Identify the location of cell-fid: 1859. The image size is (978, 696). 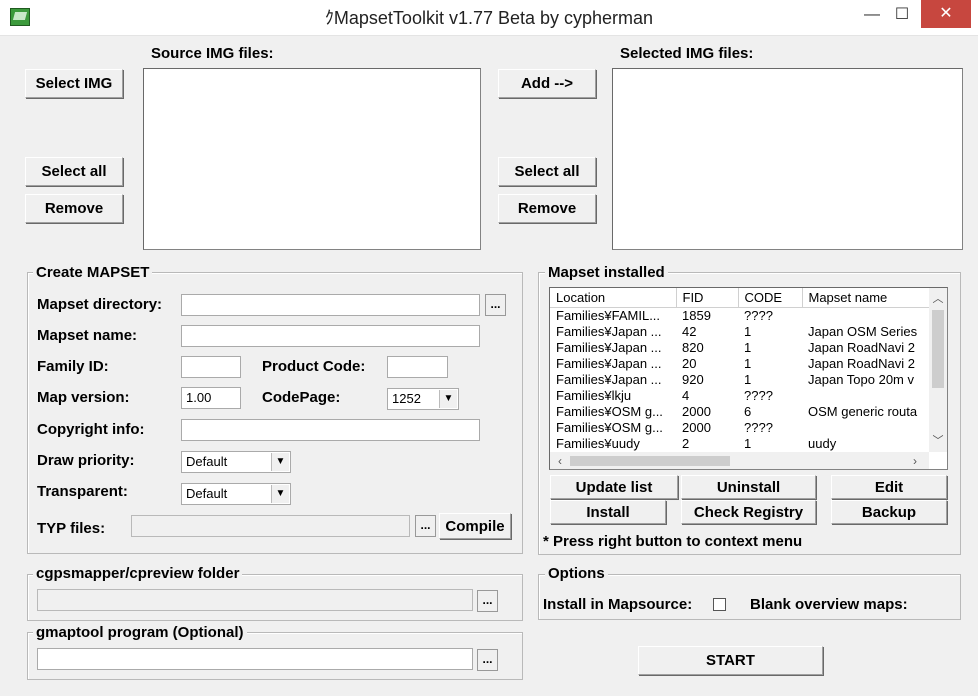
(696, 315).